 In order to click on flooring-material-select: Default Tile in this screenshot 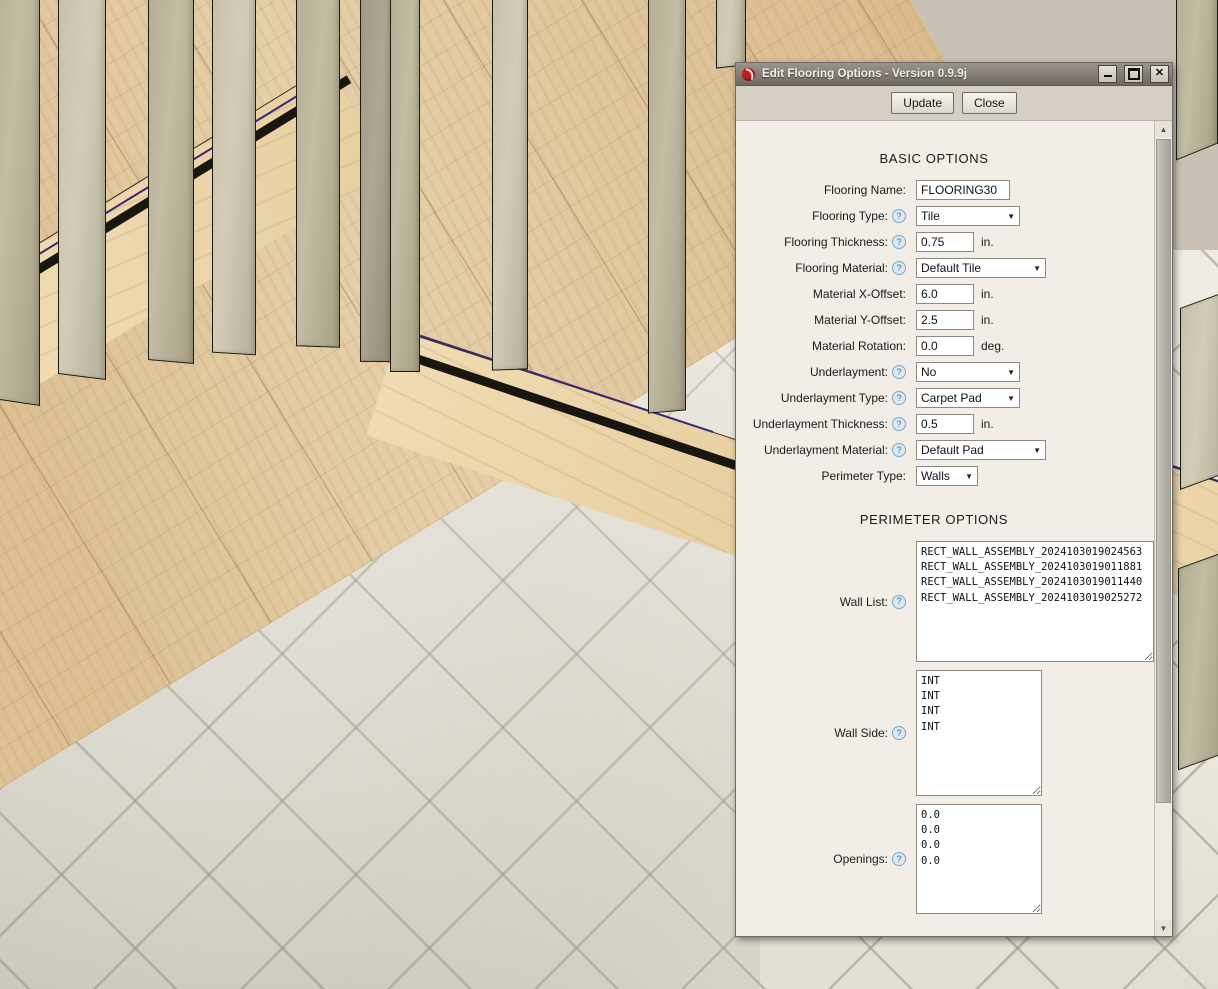, I will do `click(981, 268)`.